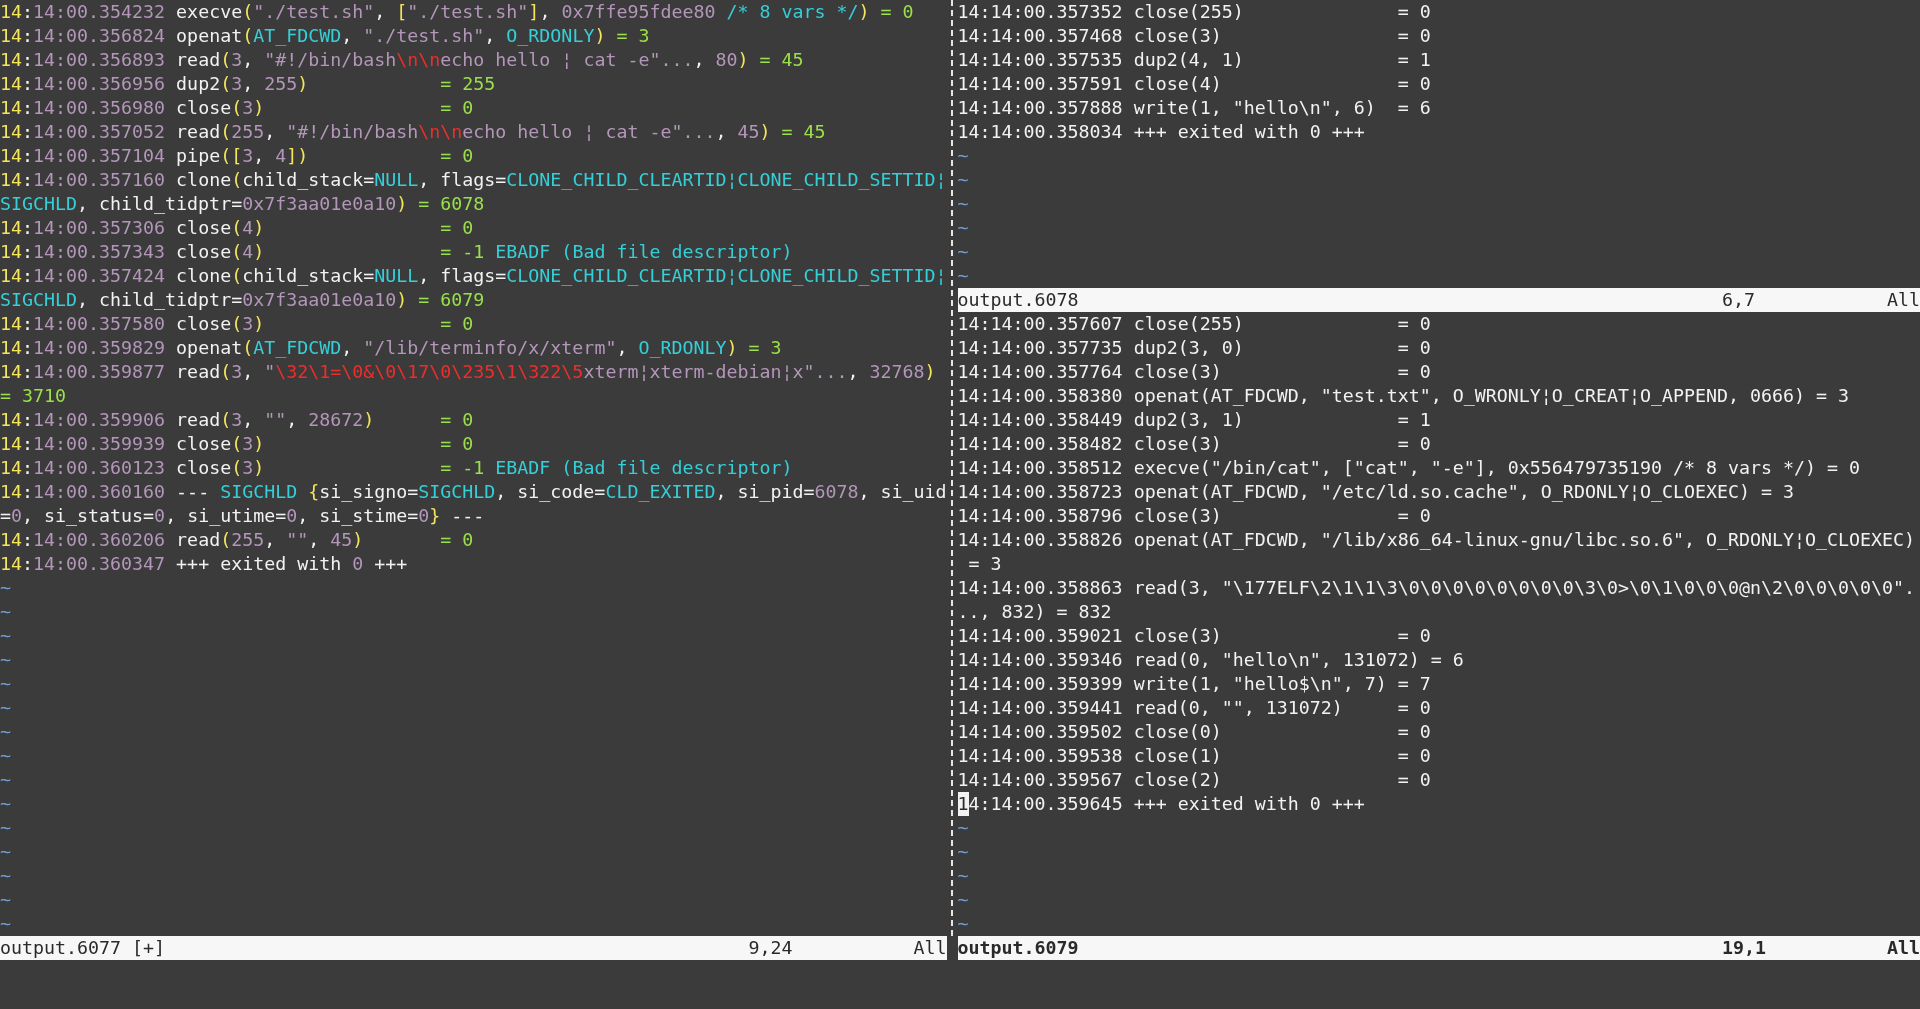 The height and width of the screenshot is (1009, 1920). Describe the element at coordinates (204, 564) in the screenshot. I see `log-line: 14:14:00.360347 +++ exited with 0 +++` at that location.